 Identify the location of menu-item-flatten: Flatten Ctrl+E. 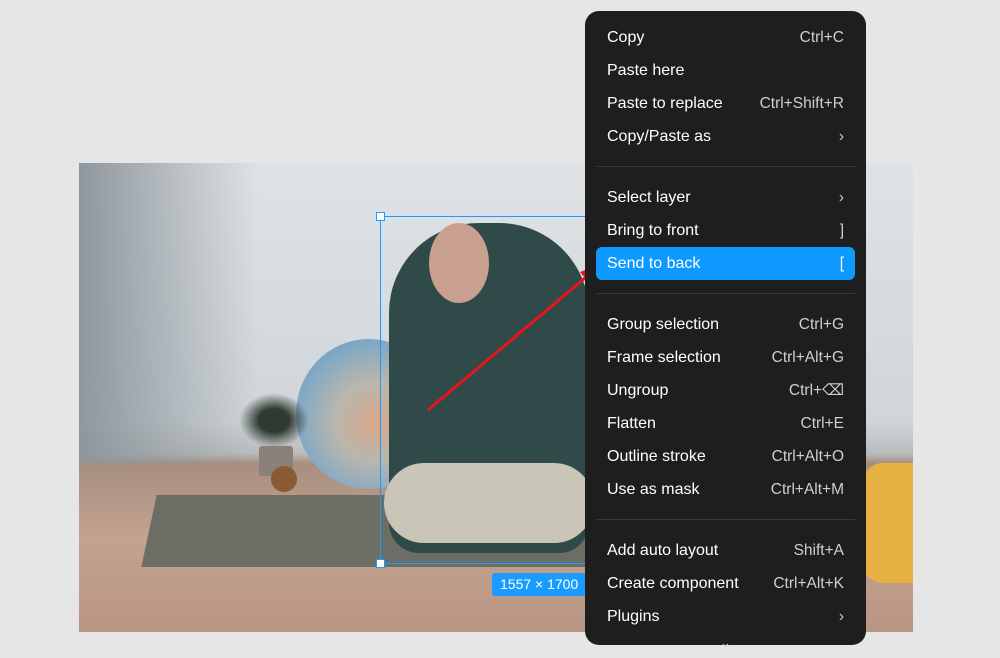
(725, 423).